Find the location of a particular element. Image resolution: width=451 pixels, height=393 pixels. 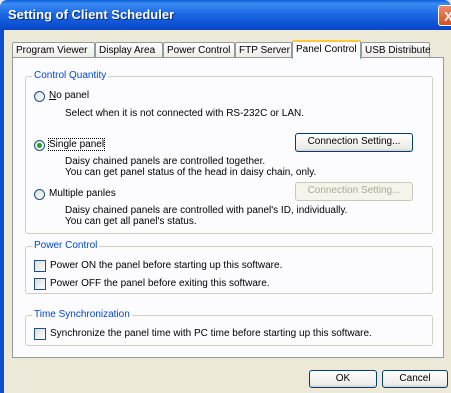

radio-selected-dot is located at coordinates (39, 145).